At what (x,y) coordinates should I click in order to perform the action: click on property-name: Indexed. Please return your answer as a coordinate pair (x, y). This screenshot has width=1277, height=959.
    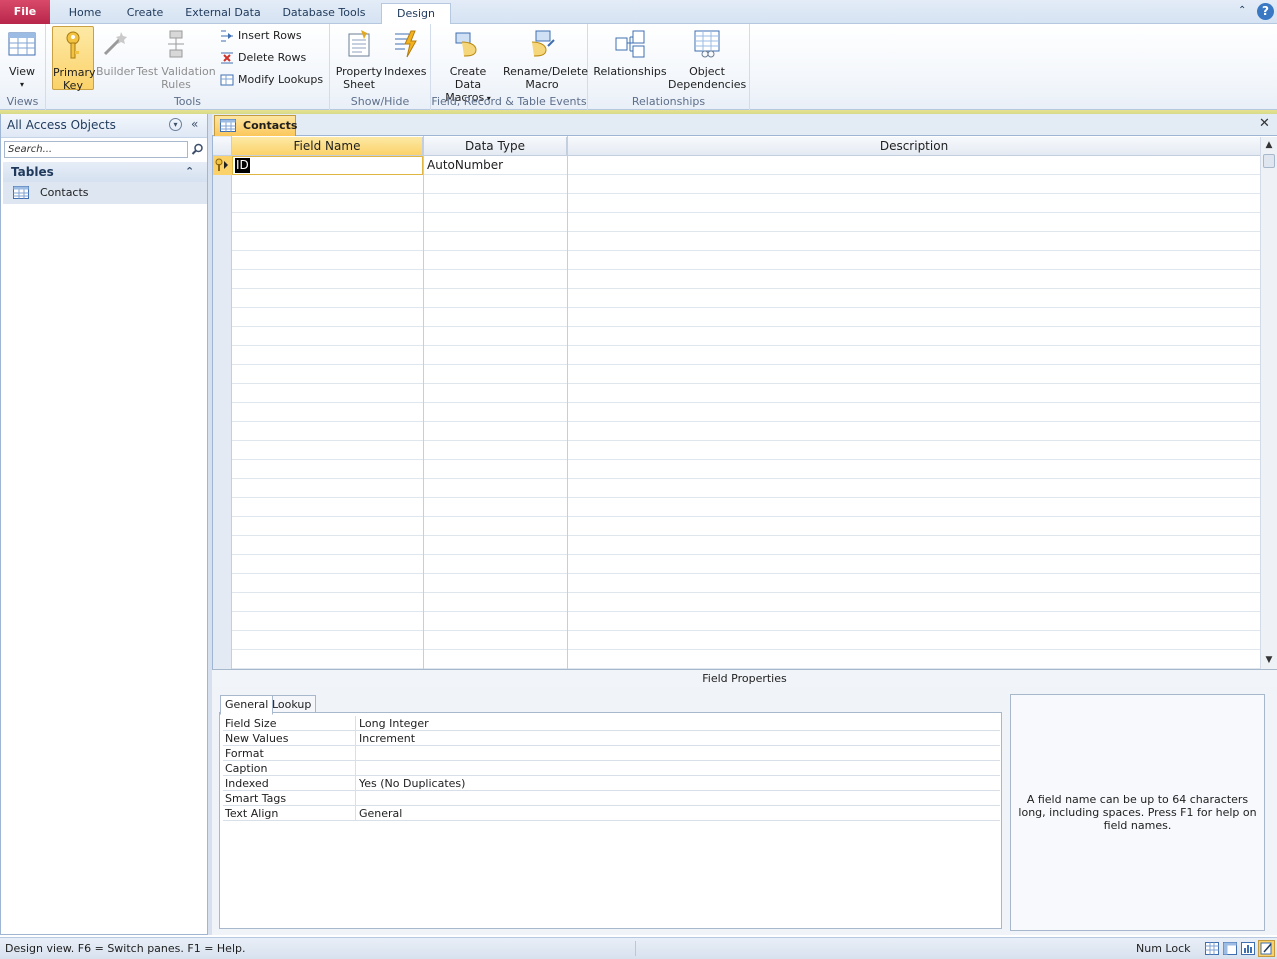
    Looking at the image, I should click on (289, 783).